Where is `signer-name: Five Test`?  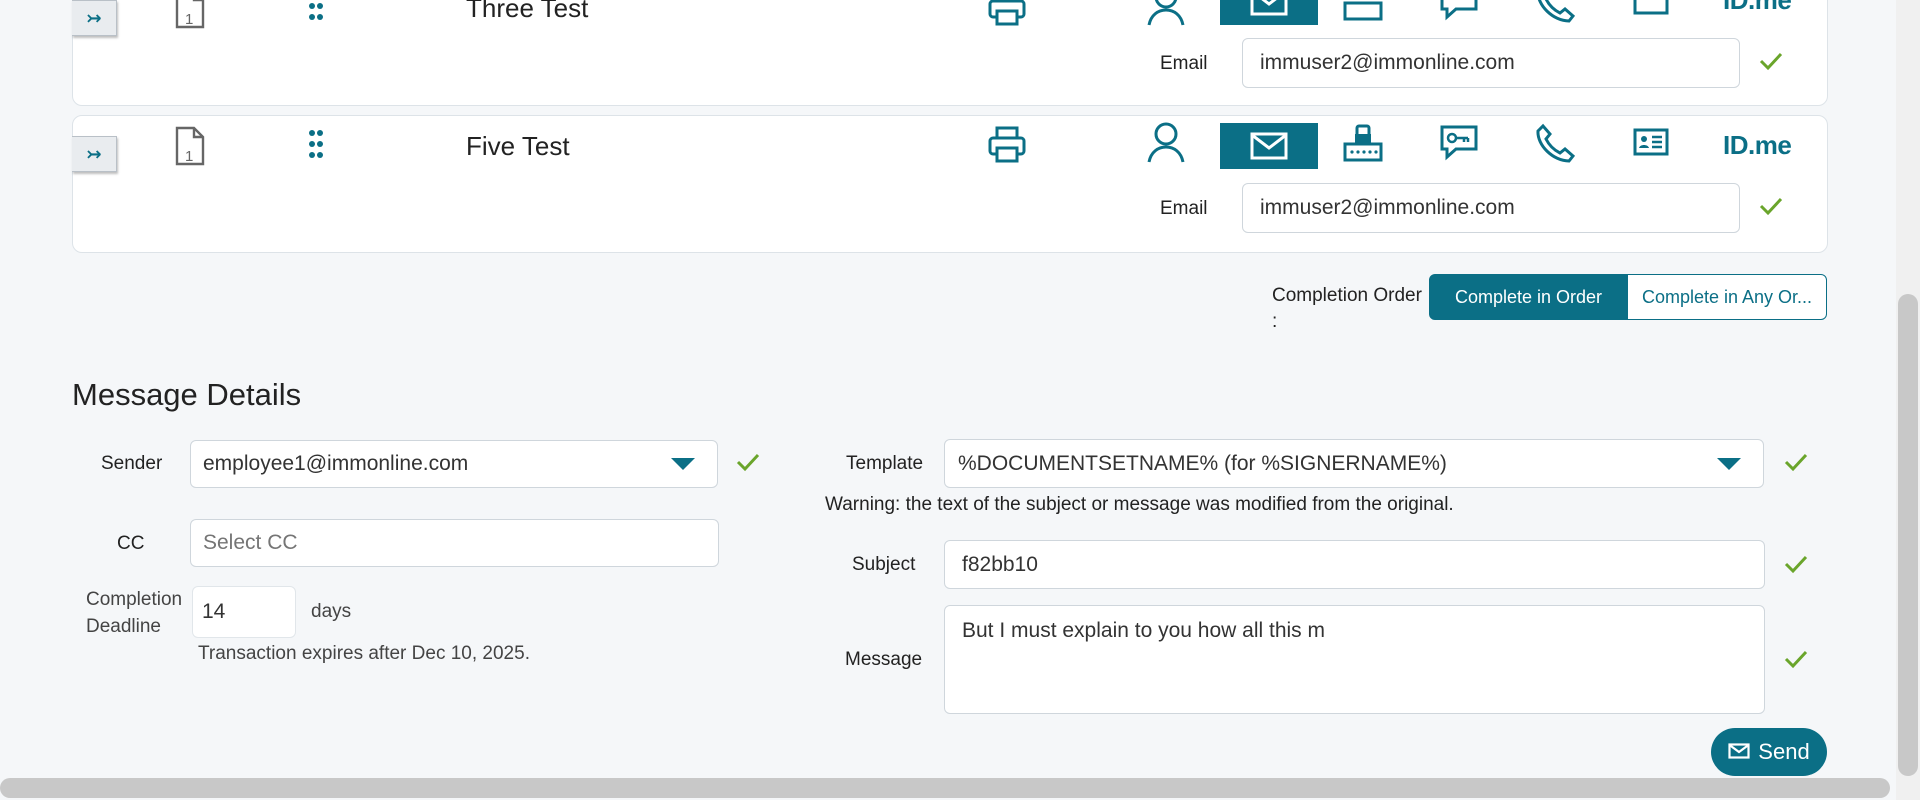 signer-name: Five Test is located at coordinates (518, 146).